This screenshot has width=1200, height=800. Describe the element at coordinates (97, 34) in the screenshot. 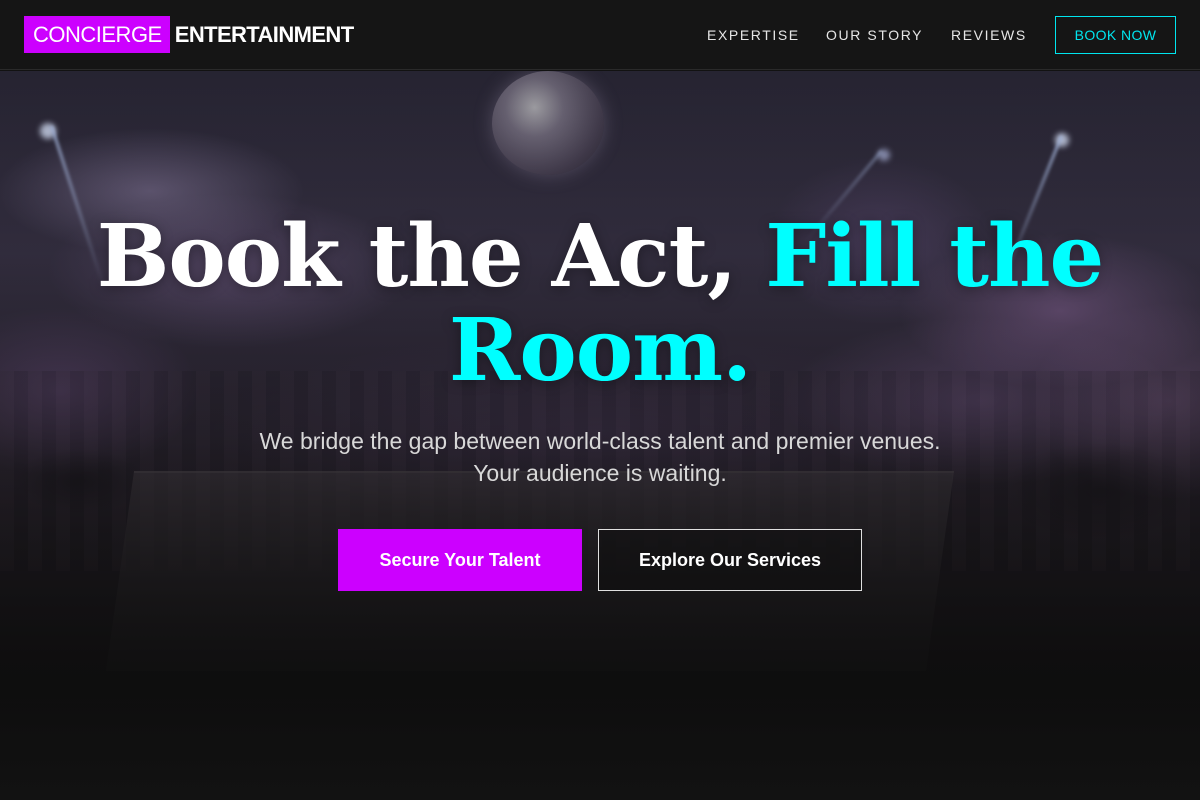

I see `logo-highlight: CONCIERGE` at that location.